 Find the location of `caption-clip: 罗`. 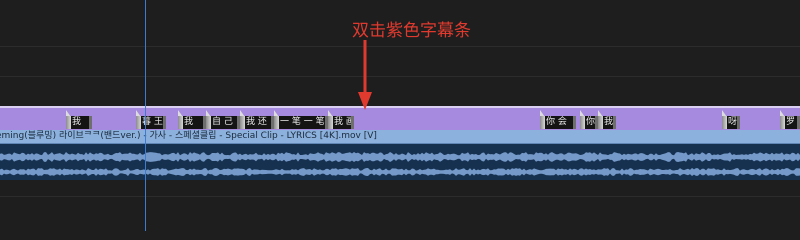

caption-clip: 罗 is located at coordinates (790, 122).